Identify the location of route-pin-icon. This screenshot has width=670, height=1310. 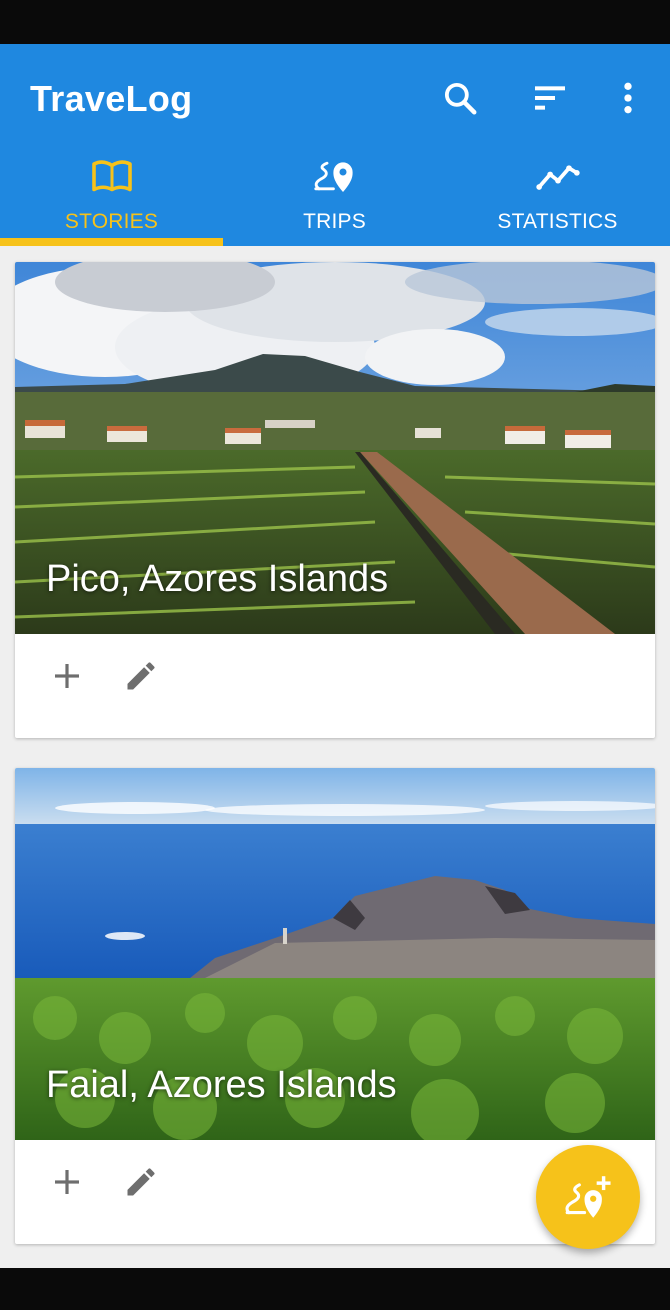
(333, 176).